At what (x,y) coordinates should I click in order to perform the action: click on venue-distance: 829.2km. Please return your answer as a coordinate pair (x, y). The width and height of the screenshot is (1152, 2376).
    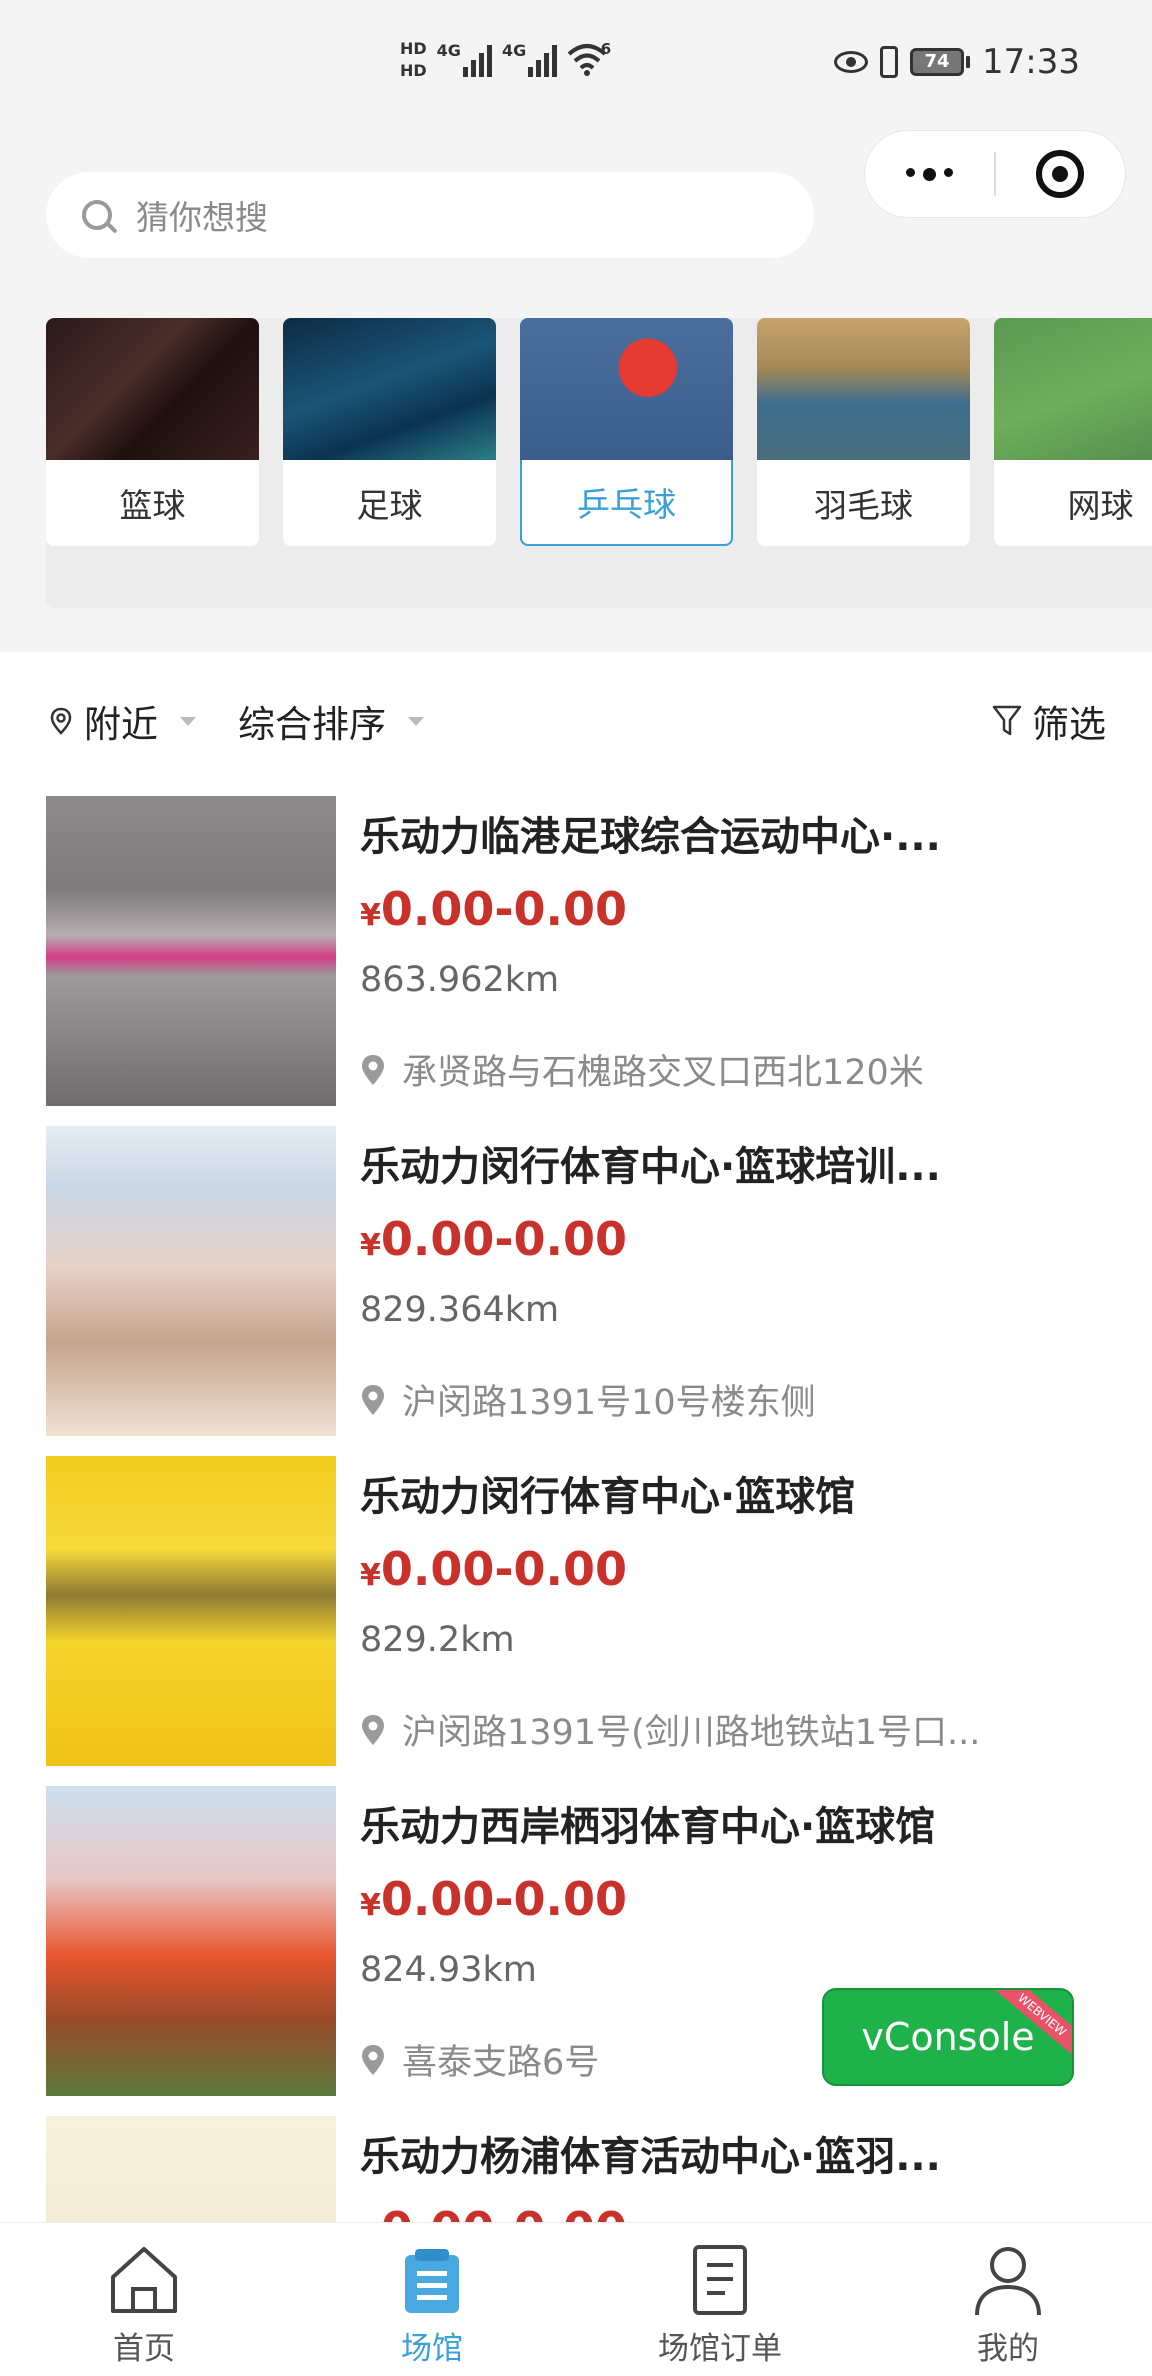
    Looking at the image, I should click on (437, 1640).